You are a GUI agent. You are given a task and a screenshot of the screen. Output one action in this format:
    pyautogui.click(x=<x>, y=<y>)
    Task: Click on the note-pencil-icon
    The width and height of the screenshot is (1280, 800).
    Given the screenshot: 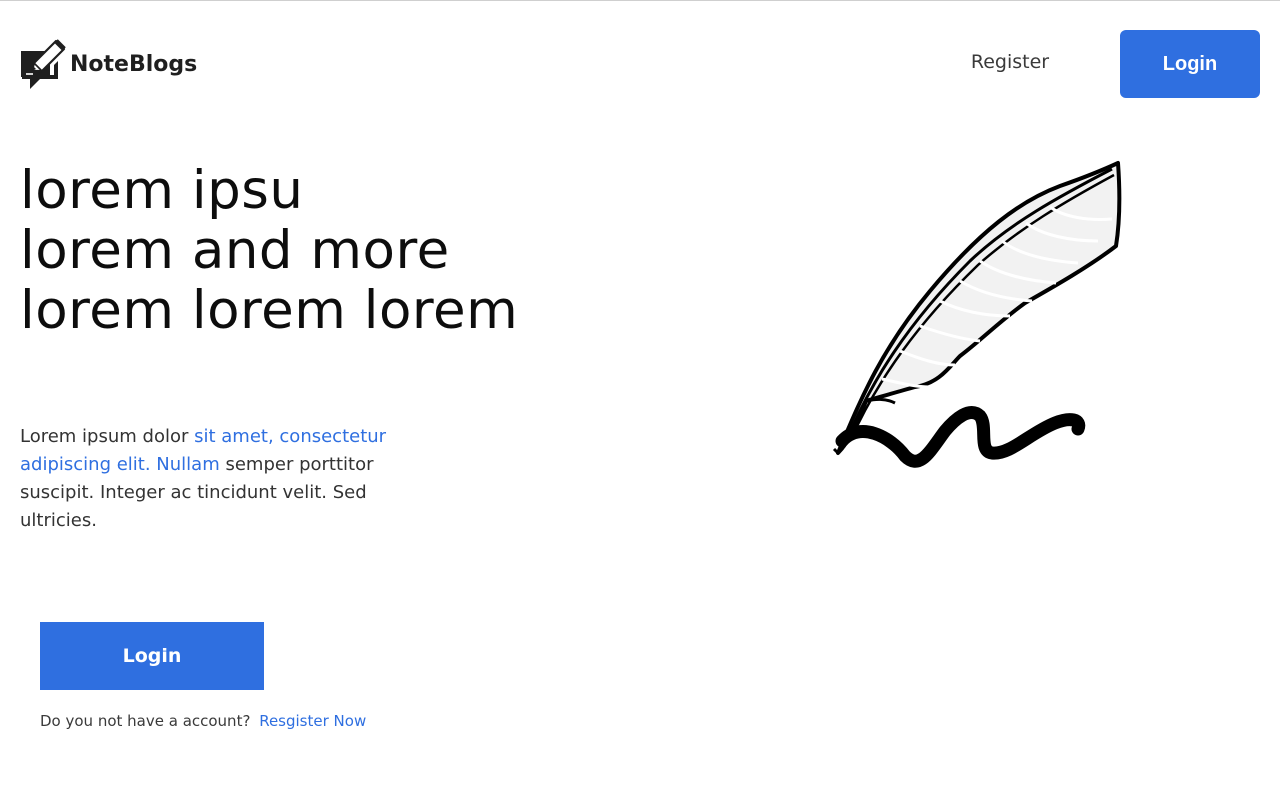 What is the action you would take?
    pyautogui.click(x=43, y=64)
    